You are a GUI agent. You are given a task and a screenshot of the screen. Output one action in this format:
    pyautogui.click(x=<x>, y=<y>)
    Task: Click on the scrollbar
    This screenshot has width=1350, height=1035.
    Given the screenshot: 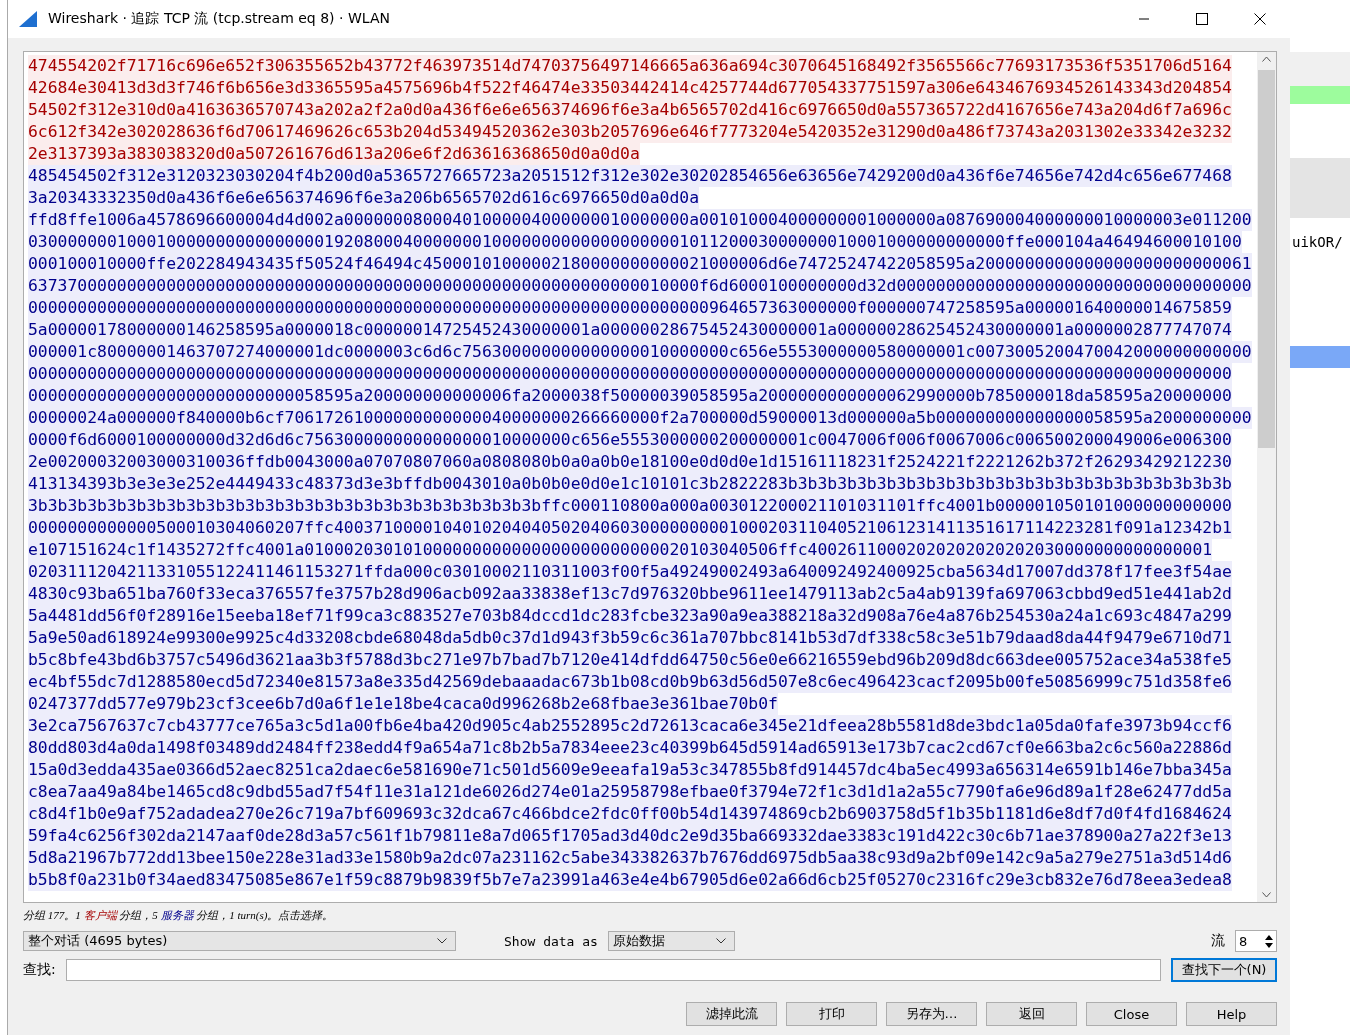 What is the action you would take?
    pyautogui.click(x=1266, y=477)
    